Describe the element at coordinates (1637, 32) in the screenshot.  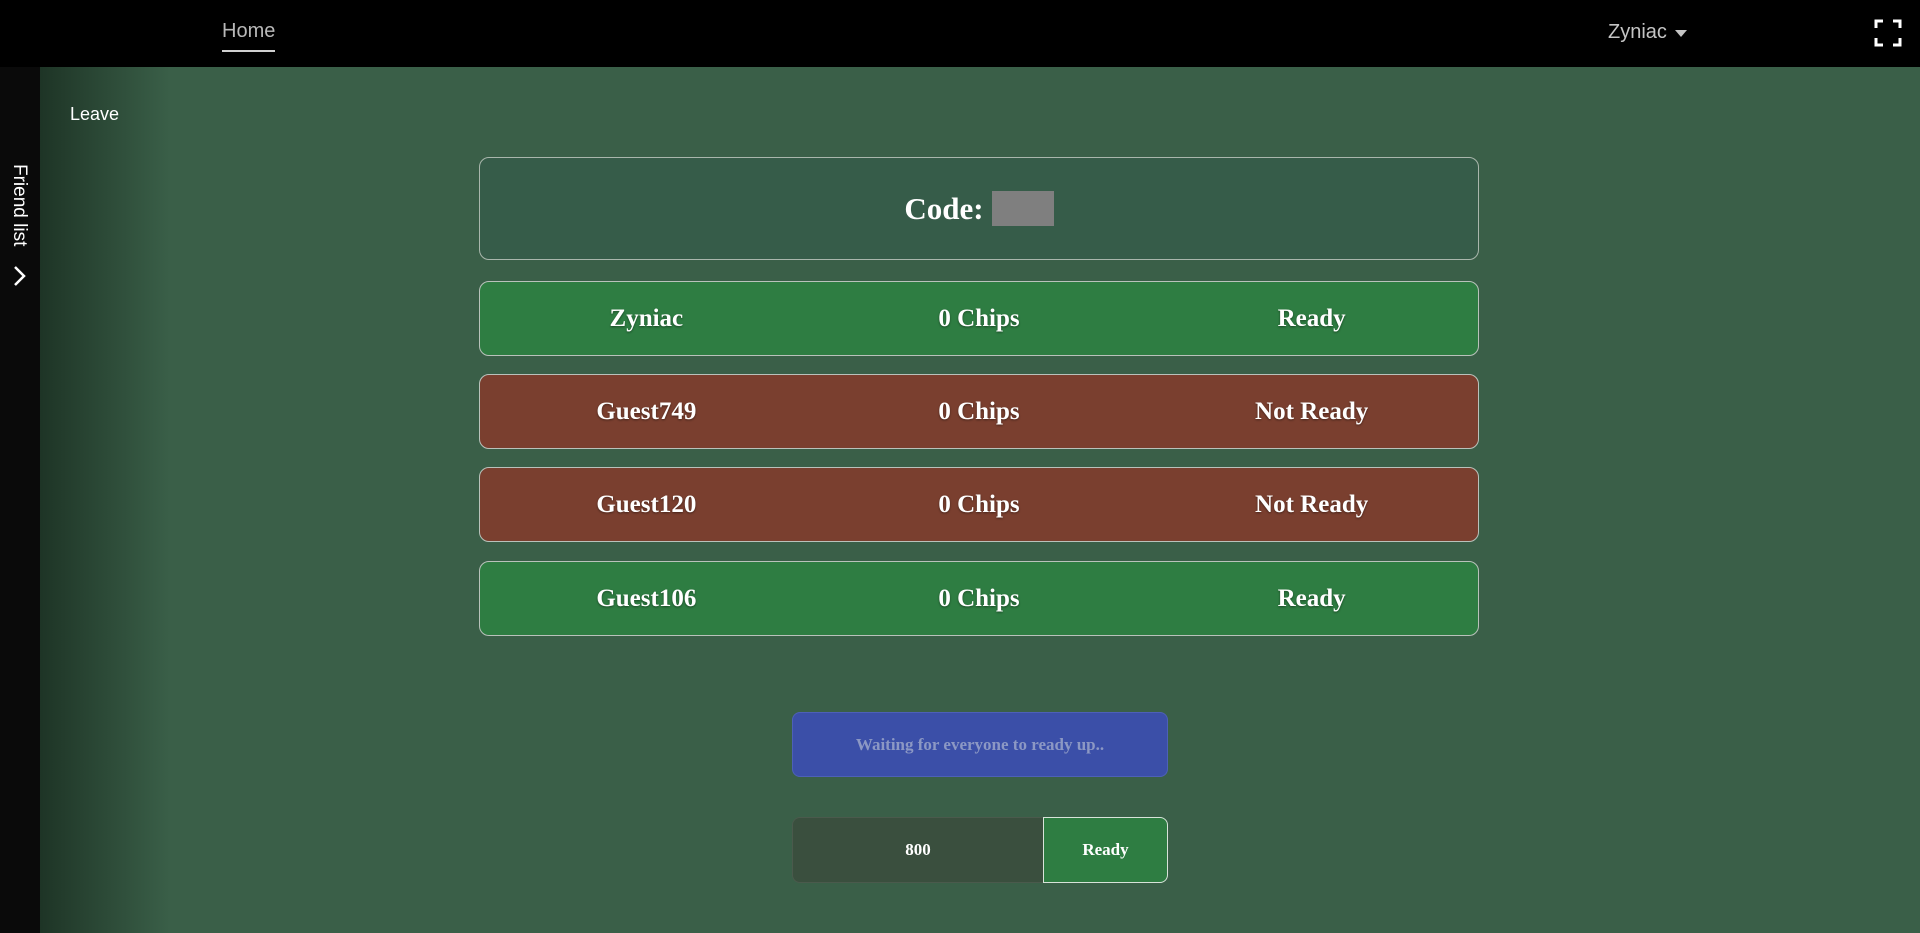
I see `user-name: Zyniac` at that location.